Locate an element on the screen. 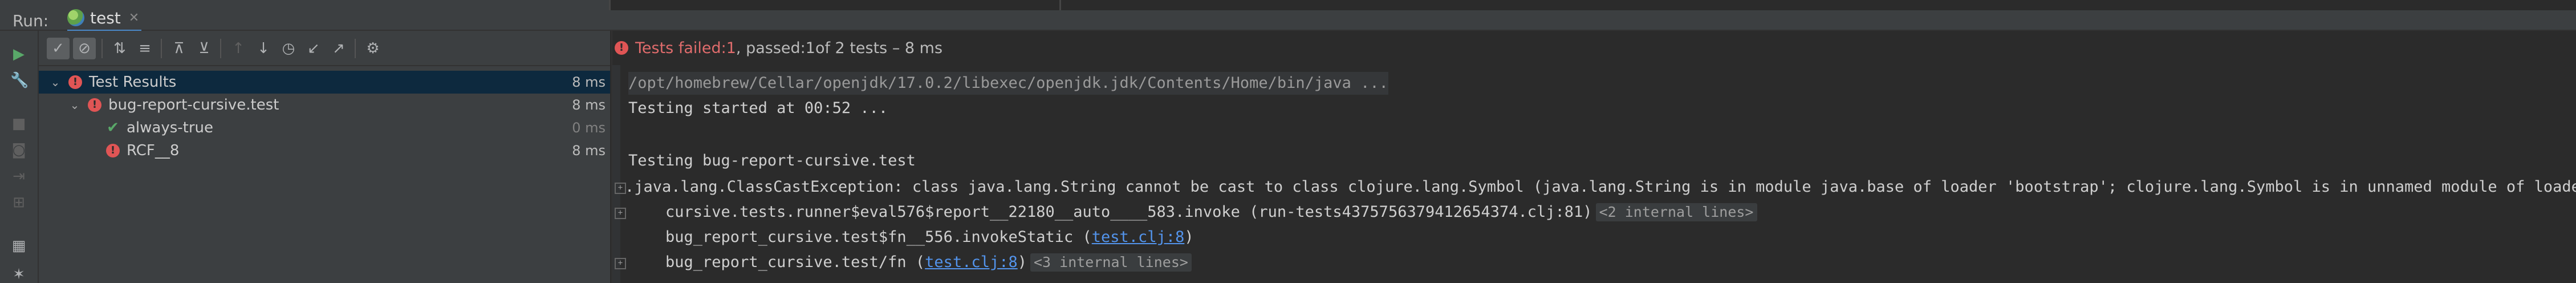  editor-tab-strip is located at coordinates (1592, 5).